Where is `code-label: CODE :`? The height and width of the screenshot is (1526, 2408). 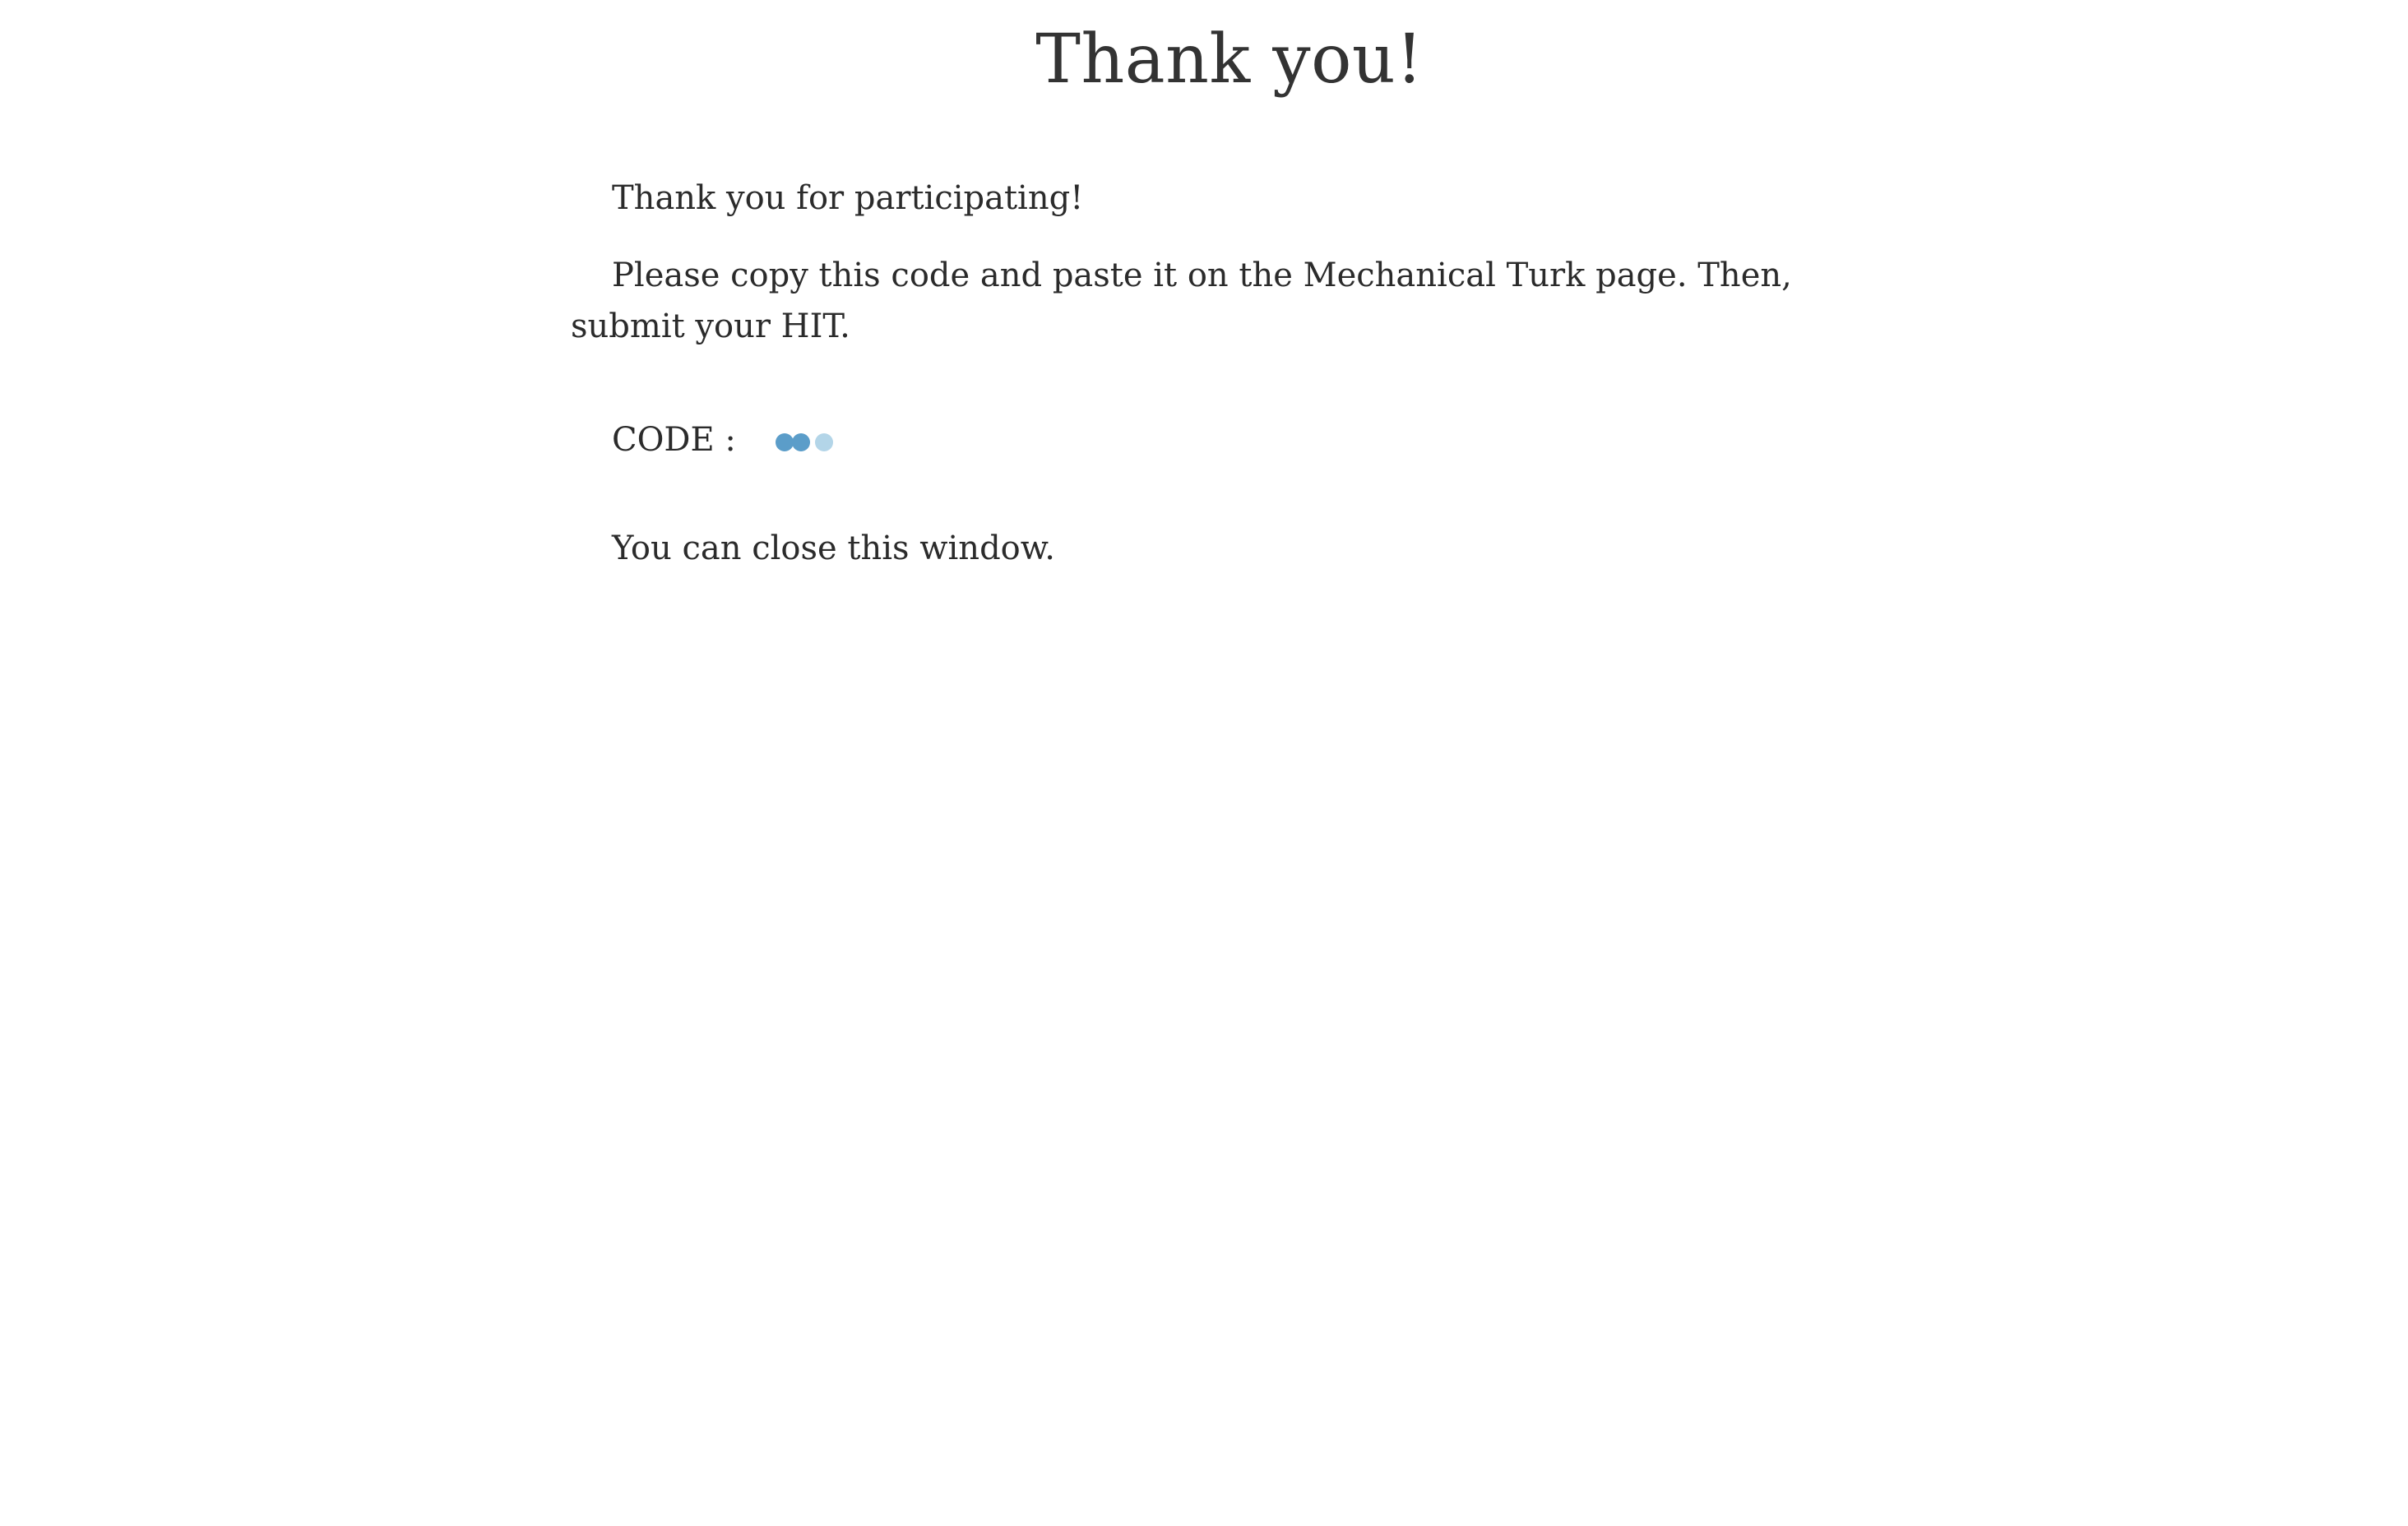 code-label: CODE : is located at coordinates (674, 440).